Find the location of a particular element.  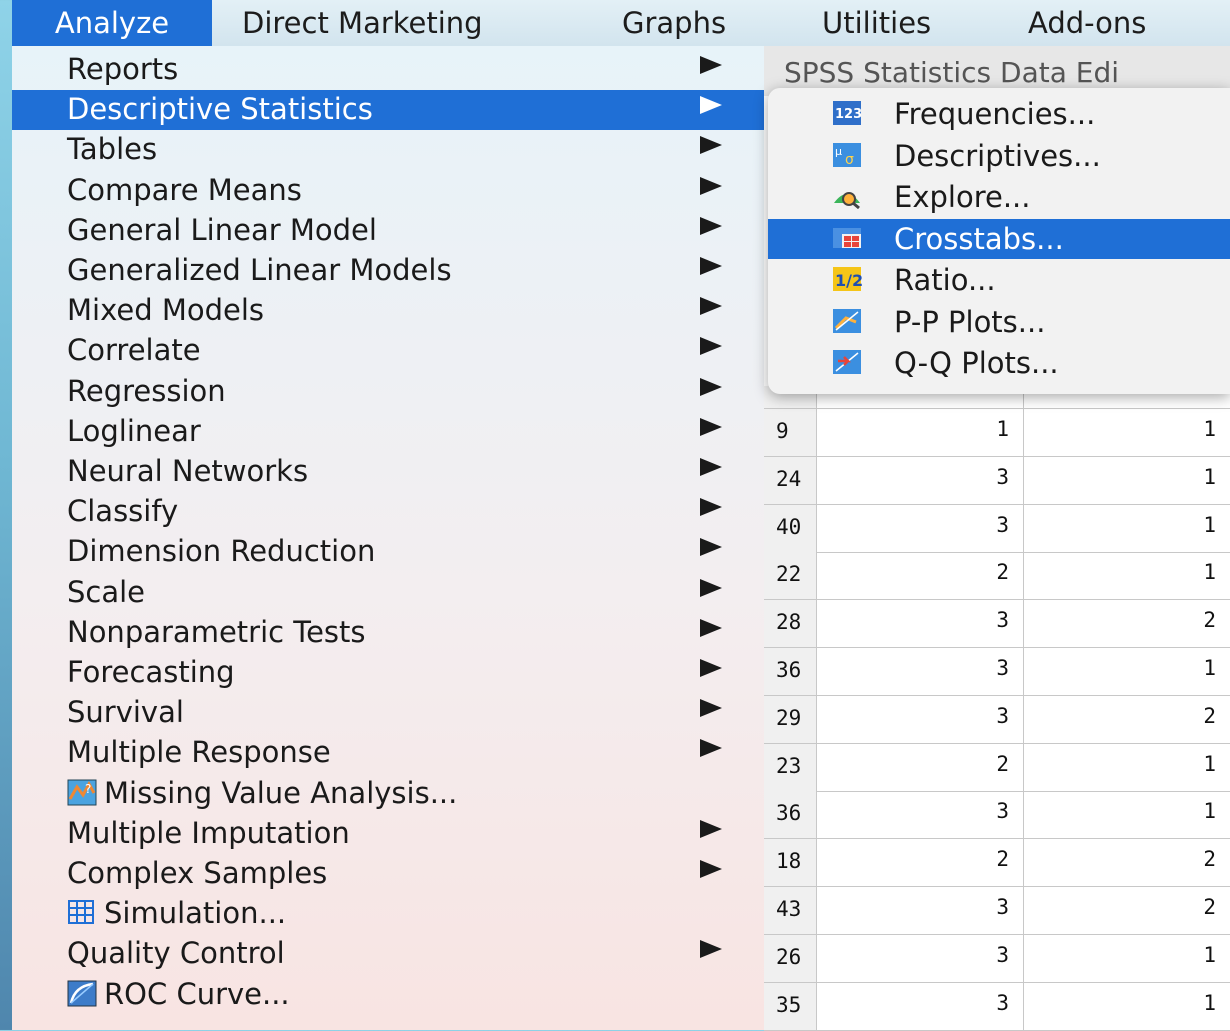

menu-item-quality-control: Quality Control is located at coordinates (388, 954).